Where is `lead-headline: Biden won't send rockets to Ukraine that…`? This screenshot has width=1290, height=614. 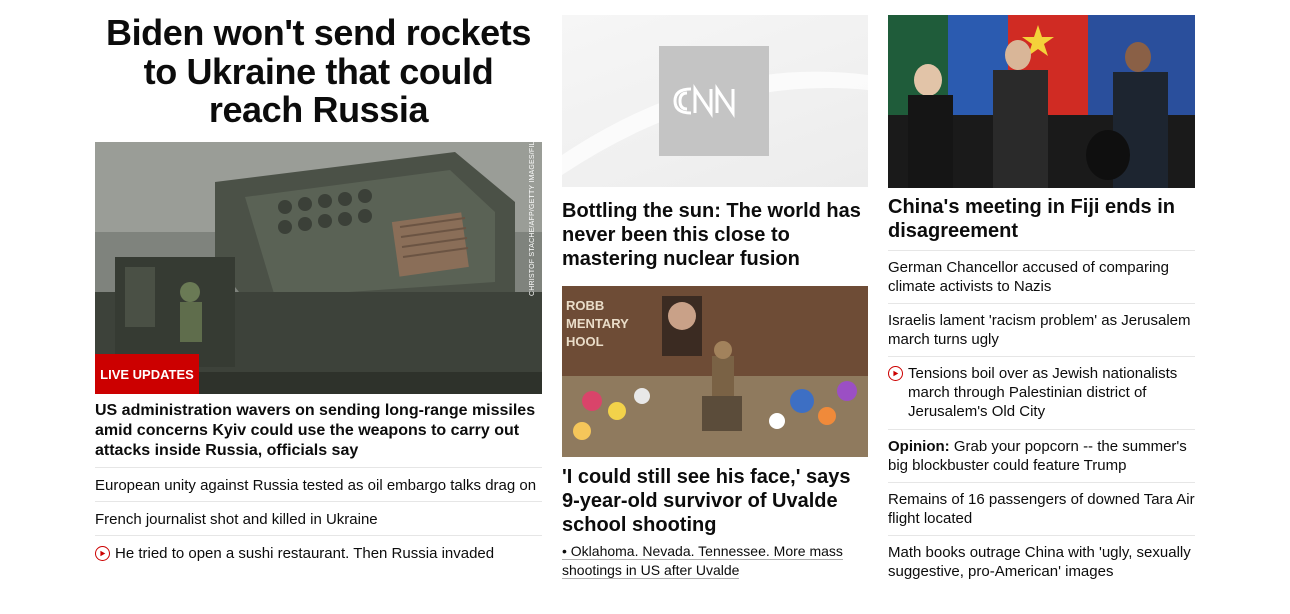
lead-headline: Biden won't send rockets to Ukraine that… is located at coordinates (318, 71).